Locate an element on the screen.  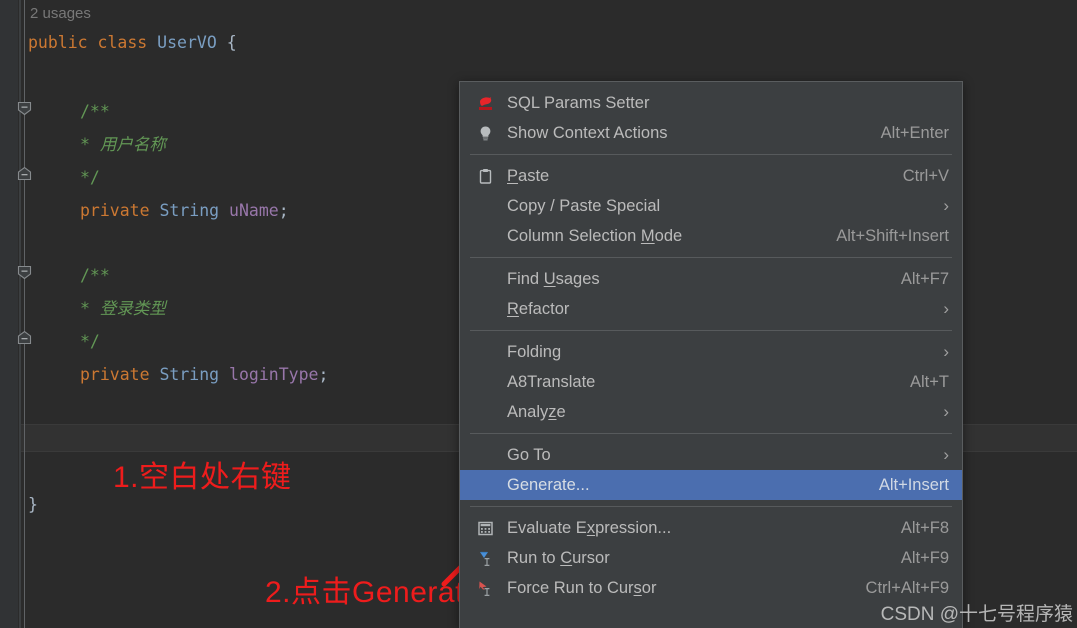
code-token: class is located at coordinates (127, 42).